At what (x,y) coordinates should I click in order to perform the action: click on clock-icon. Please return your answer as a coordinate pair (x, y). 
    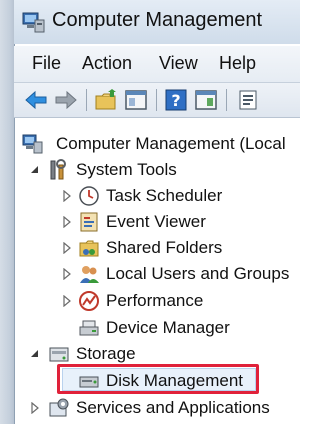
    Looking at the image, I should click on (89, 196).